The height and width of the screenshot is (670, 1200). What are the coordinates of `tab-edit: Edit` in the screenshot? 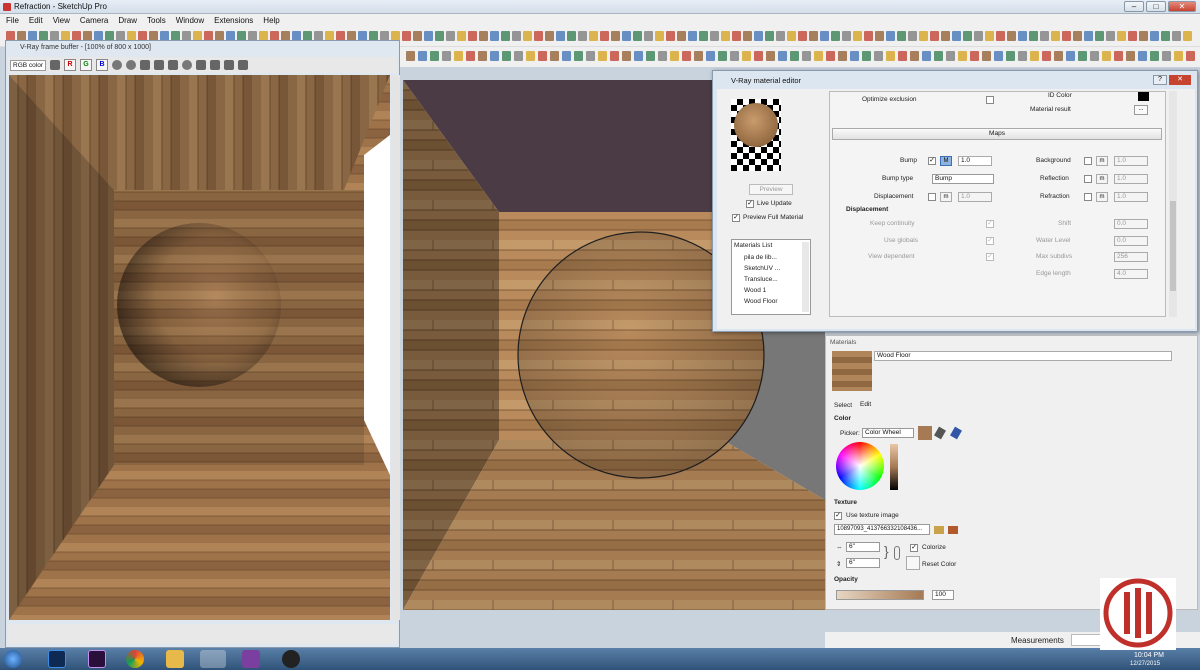 It's located at (865, 404).